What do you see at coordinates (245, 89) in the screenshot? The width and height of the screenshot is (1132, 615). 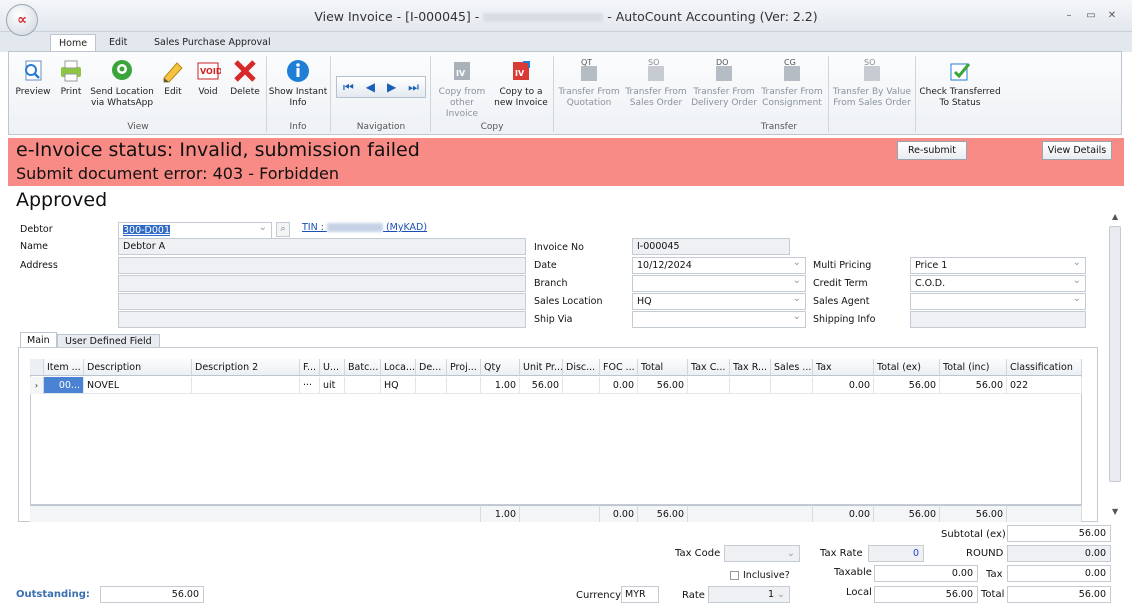 I see `delete-button: Delete` at bounding box center [245, 89].